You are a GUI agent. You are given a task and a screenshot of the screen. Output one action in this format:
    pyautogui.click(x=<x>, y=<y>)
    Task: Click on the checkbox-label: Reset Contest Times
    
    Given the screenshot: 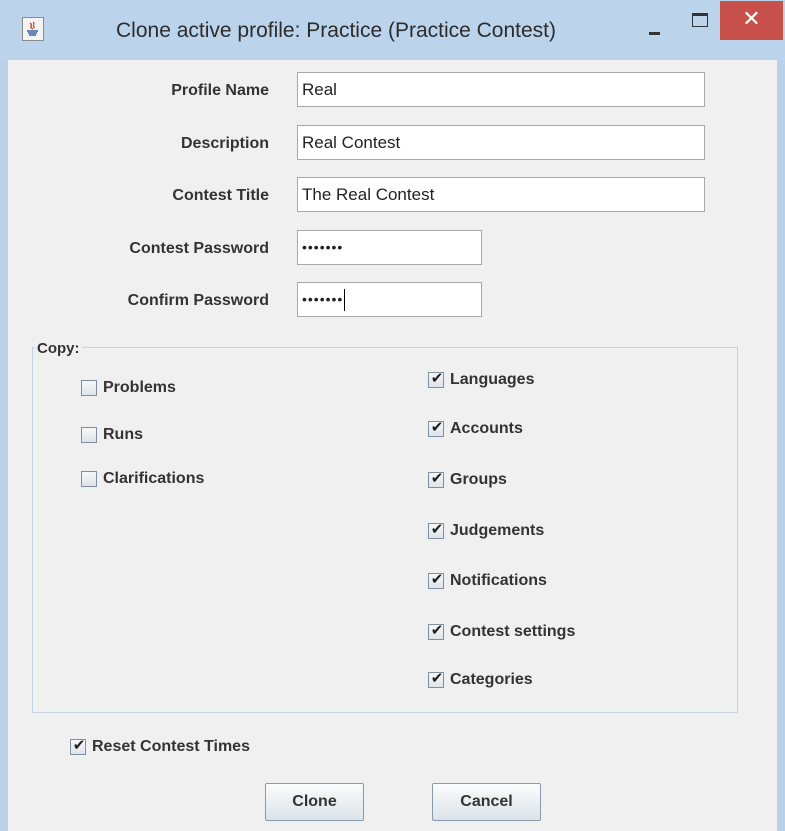 What is the action you would take?
    pyautogui.click(x=171, y=746)
    